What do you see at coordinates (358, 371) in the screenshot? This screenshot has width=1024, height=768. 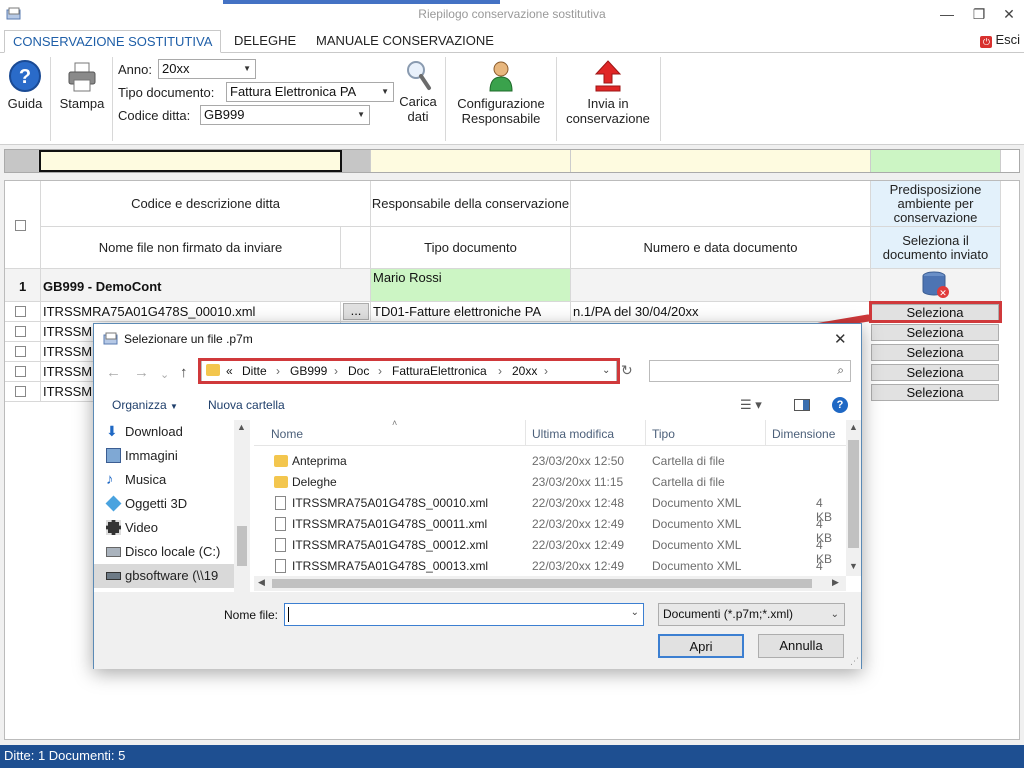 I see `breadcrumb-doc: Doc` at bounding box center [358, 371].